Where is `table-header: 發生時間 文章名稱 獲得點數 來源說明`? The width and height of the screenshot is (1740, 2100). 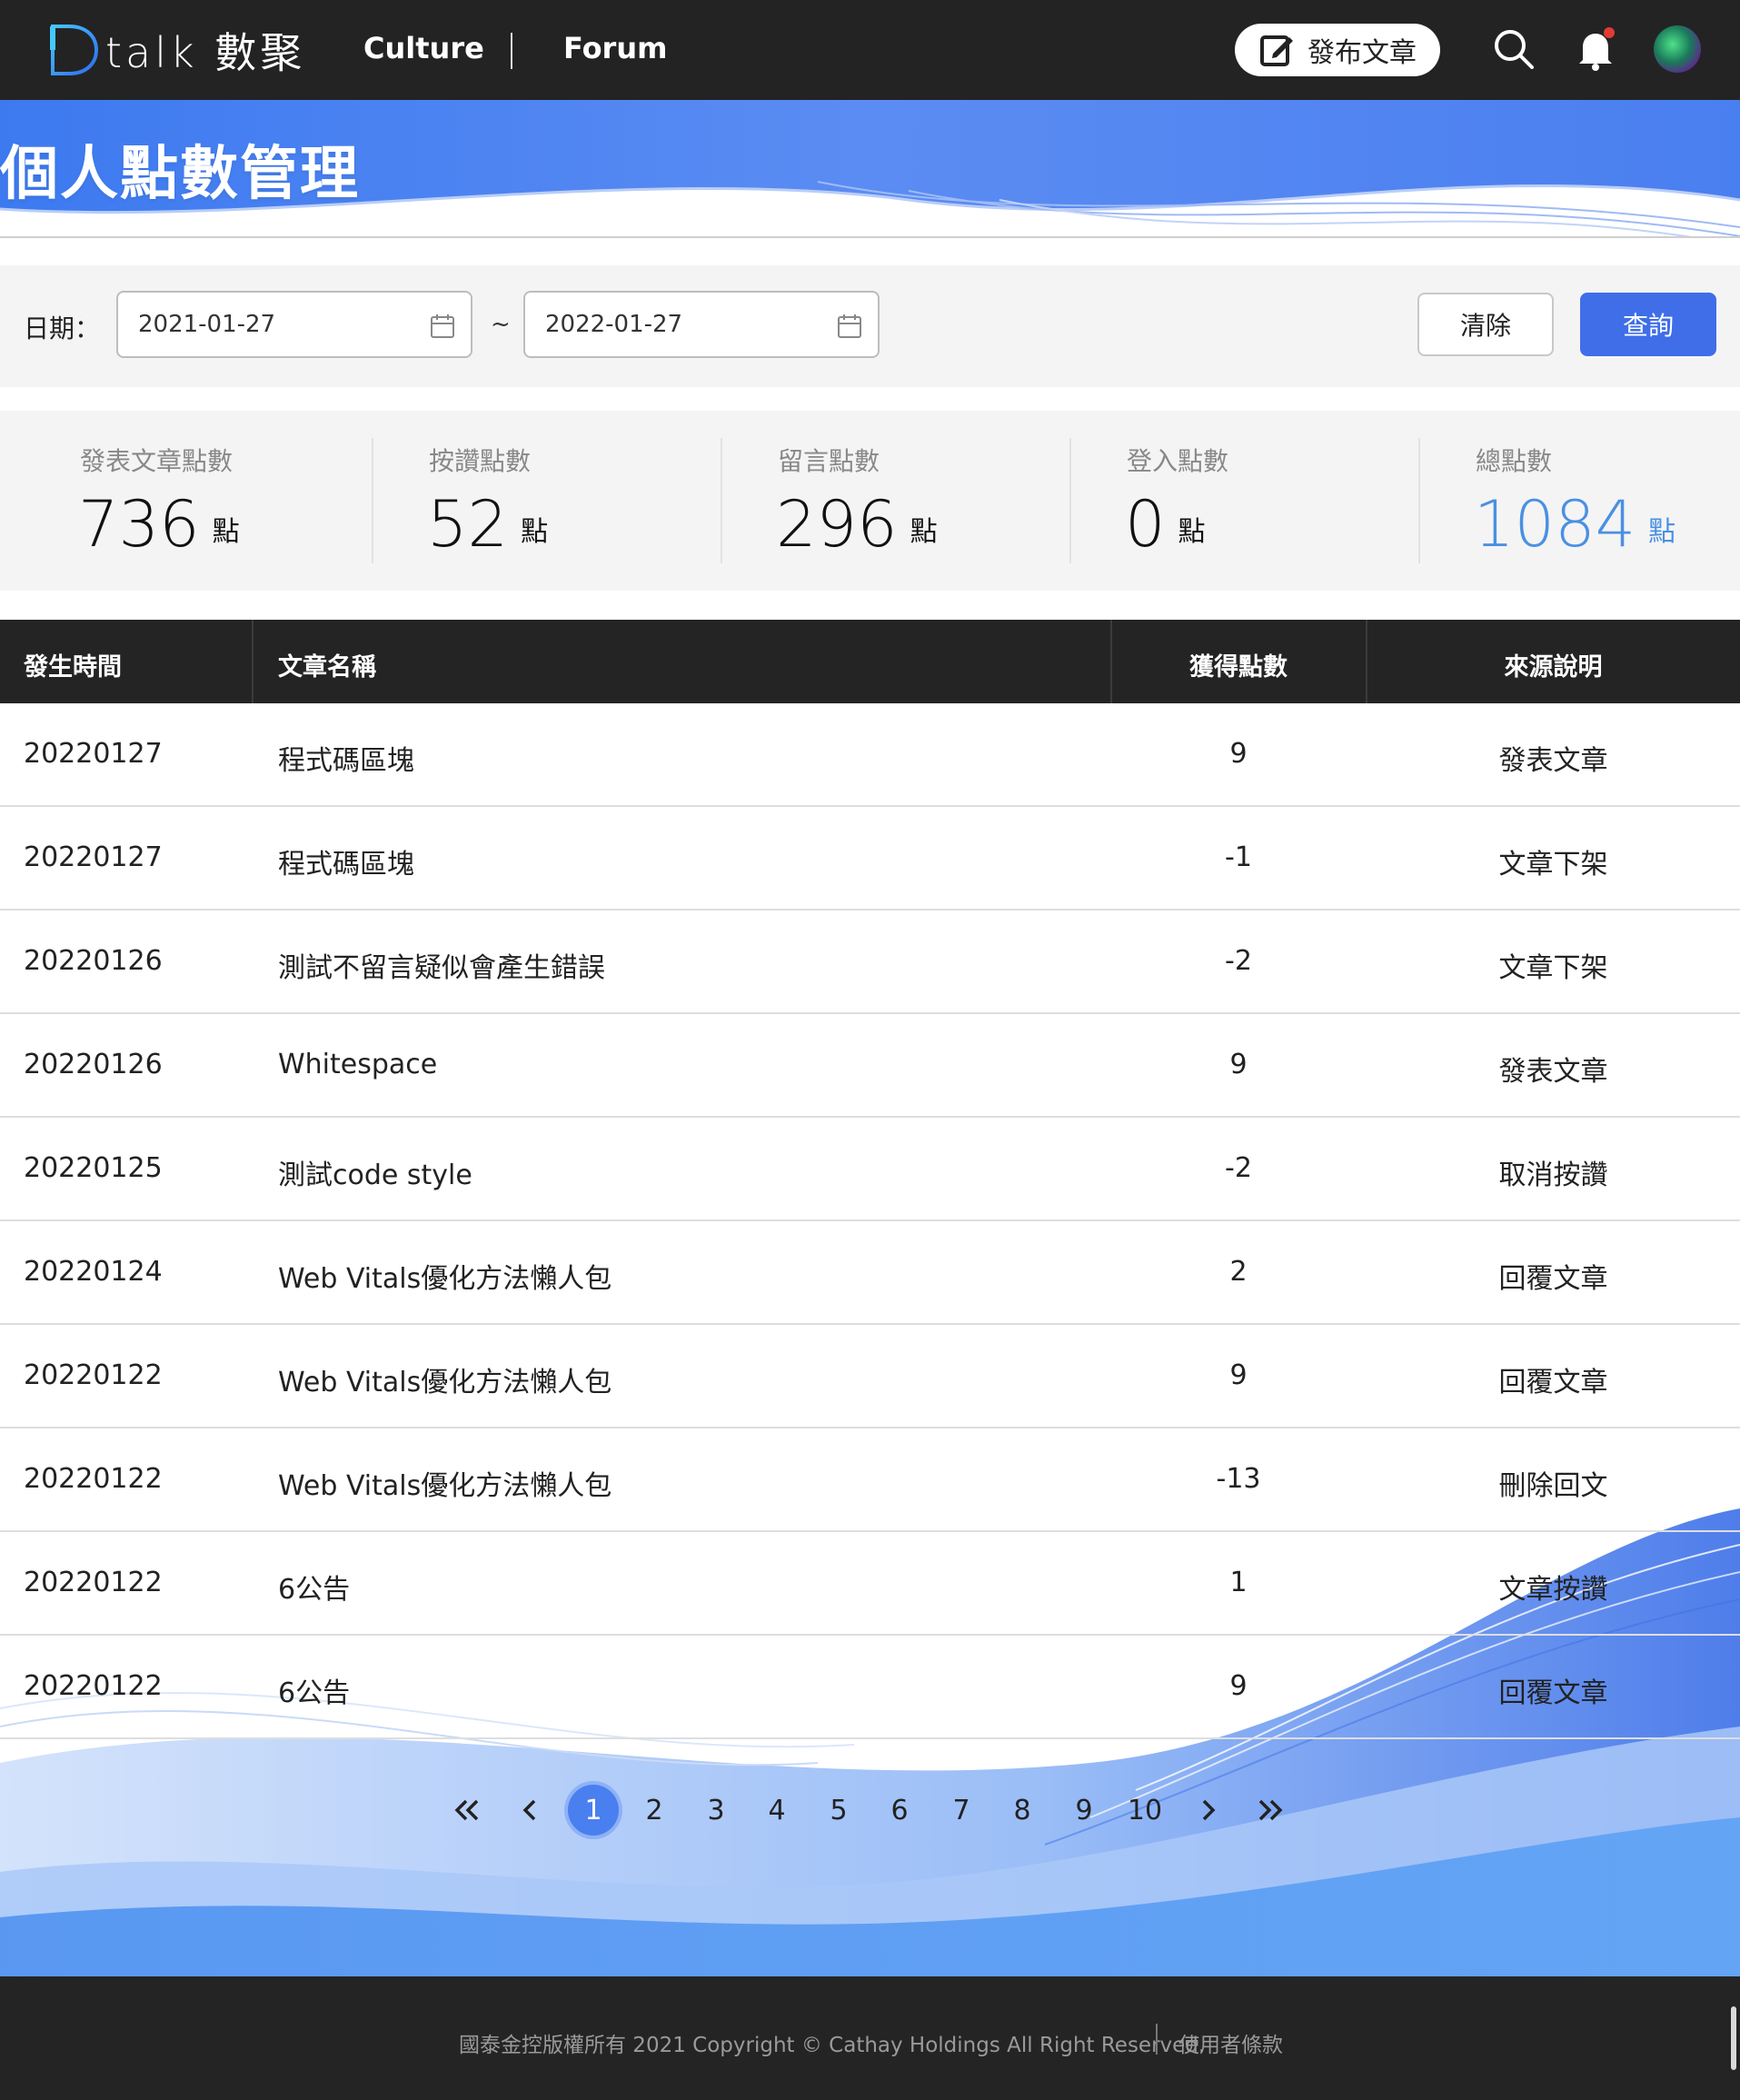 table-header: 發生時間 文章名稱 獲得點數 來源說明 is located at coordinates (870, 661).